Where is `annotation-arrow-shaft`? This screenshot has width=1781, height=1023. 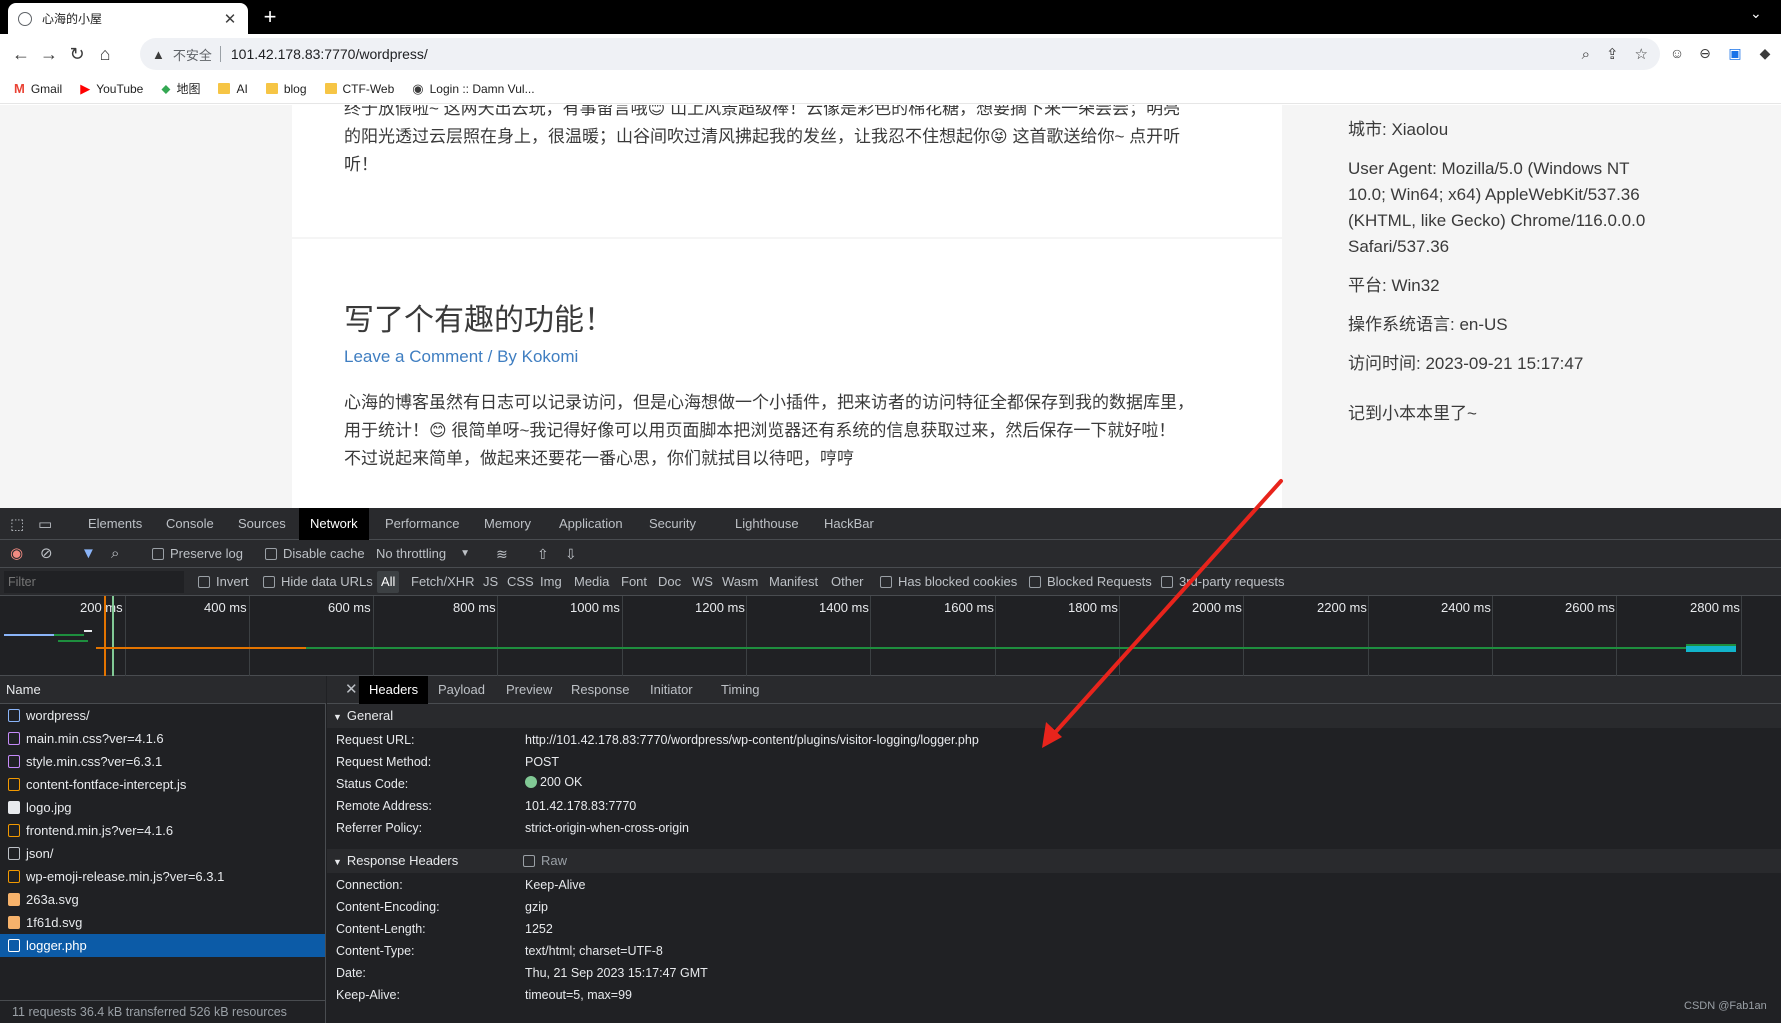
annotation-arrow-shaft is located at coordinates (1166, 608).